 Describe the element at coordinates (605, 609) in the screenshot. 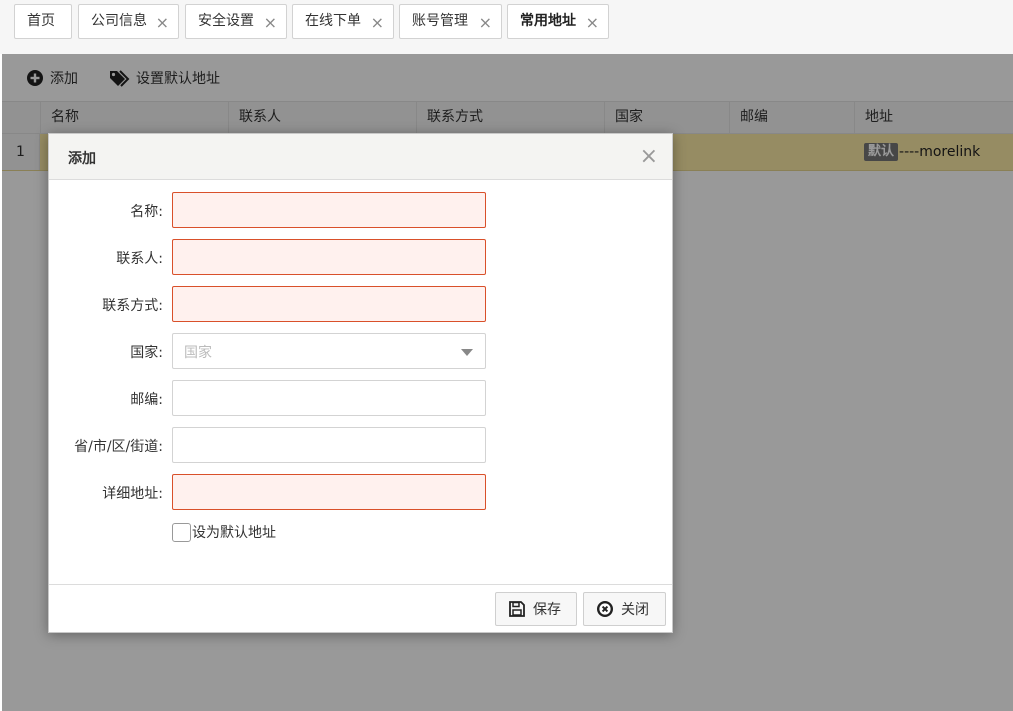

I see `close-circle-icon` at that location.